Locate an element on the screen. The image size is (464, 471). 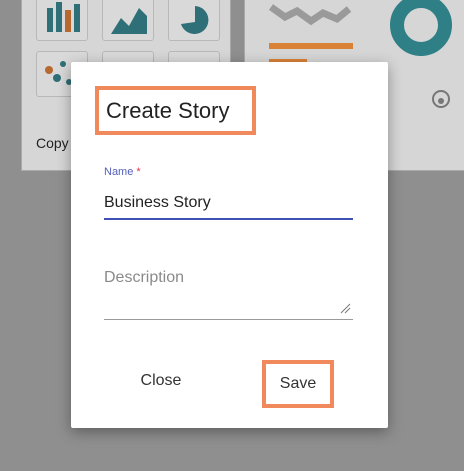
name-input is located at coordinates (228, 204).